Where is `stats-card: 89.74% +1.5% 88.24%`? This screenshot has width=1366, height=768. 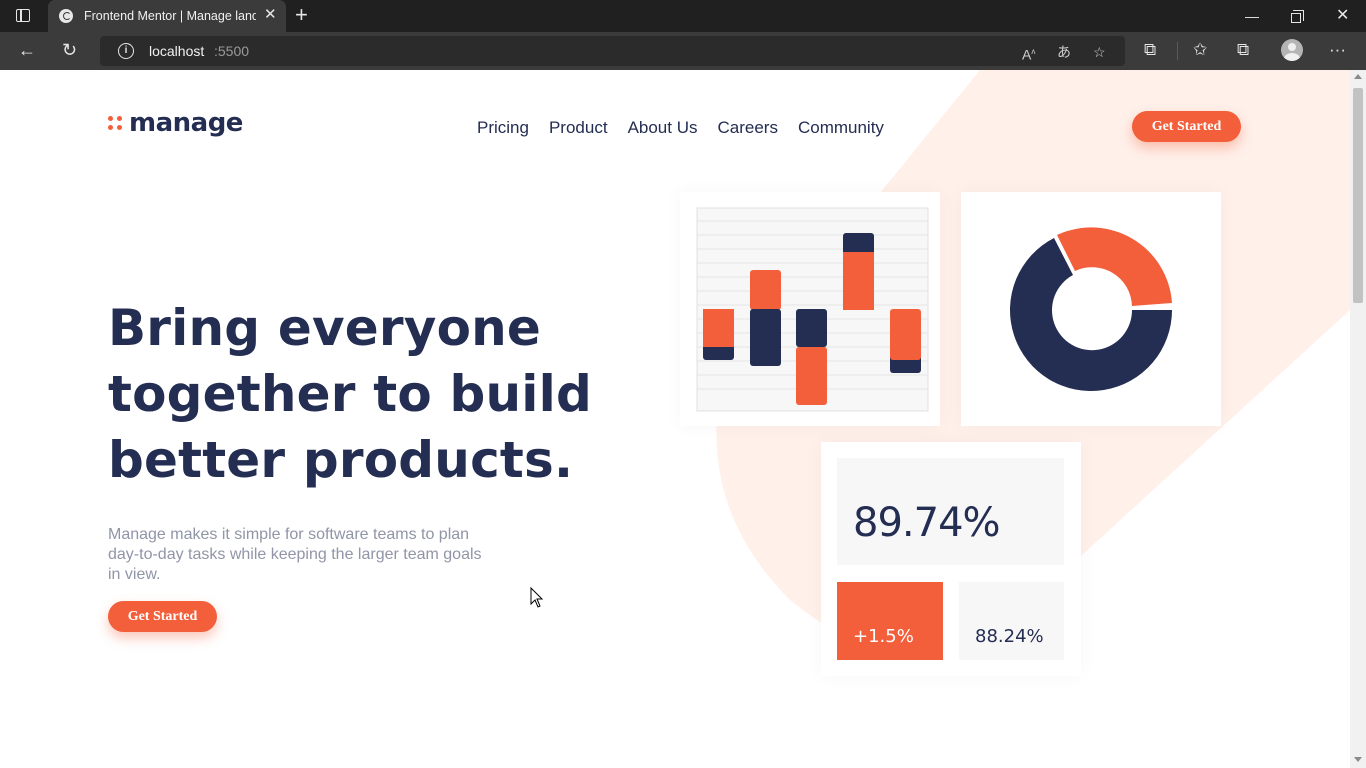 stats-card: 89.74% +1.5% 88.24% is located at coordinates (951, 559).